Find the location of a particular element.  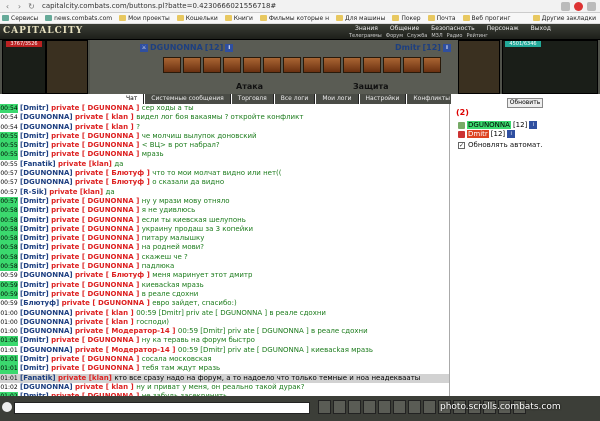

sub-menu-item: Радио is located at coordinates (455, 36).